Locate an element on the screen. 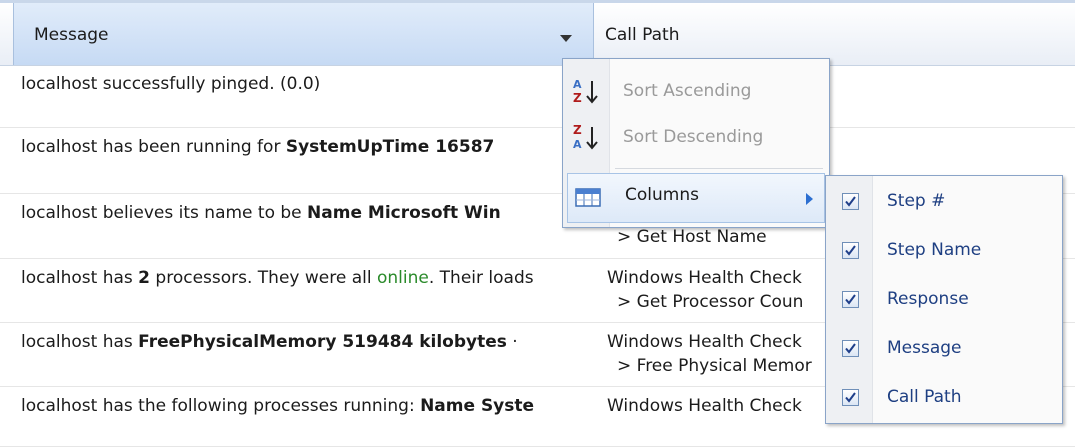 This screenshot has height=447, width=1075. submenu-arrow-icon is located at coordinates (809, 199).